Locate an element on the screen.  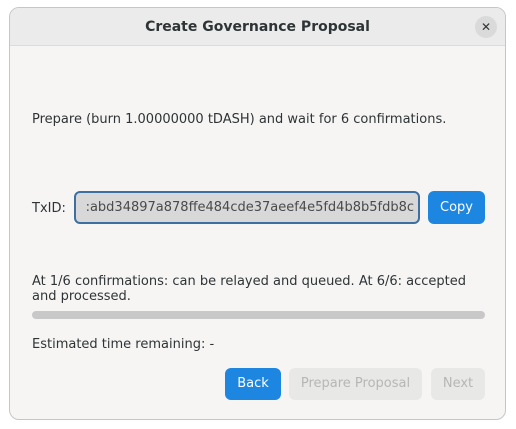
next-button: Next is located at coordinates (458, 384).